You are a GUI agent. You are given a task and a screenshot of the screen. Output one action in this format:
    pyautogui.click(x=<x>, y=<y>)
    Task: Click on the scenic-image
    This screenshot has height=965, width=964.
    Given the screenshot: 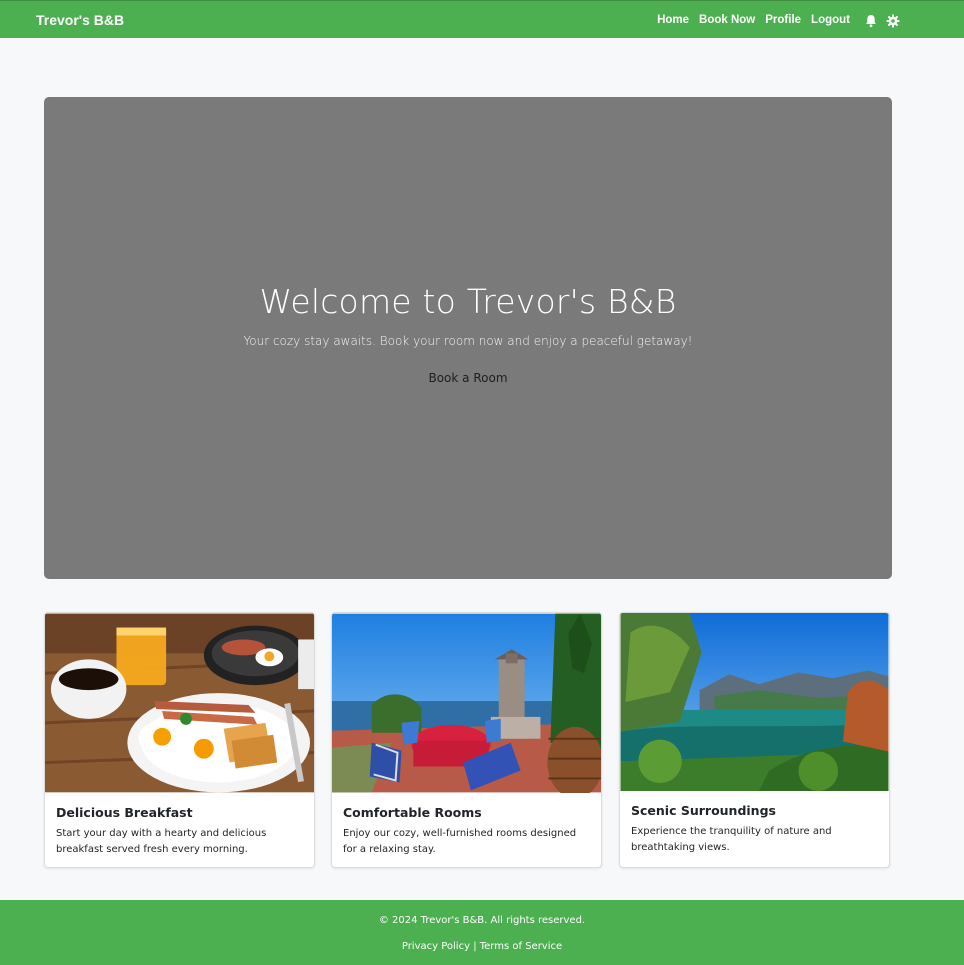 What is the action you would take?
    pyautogui.click(x=754, y=702)
    